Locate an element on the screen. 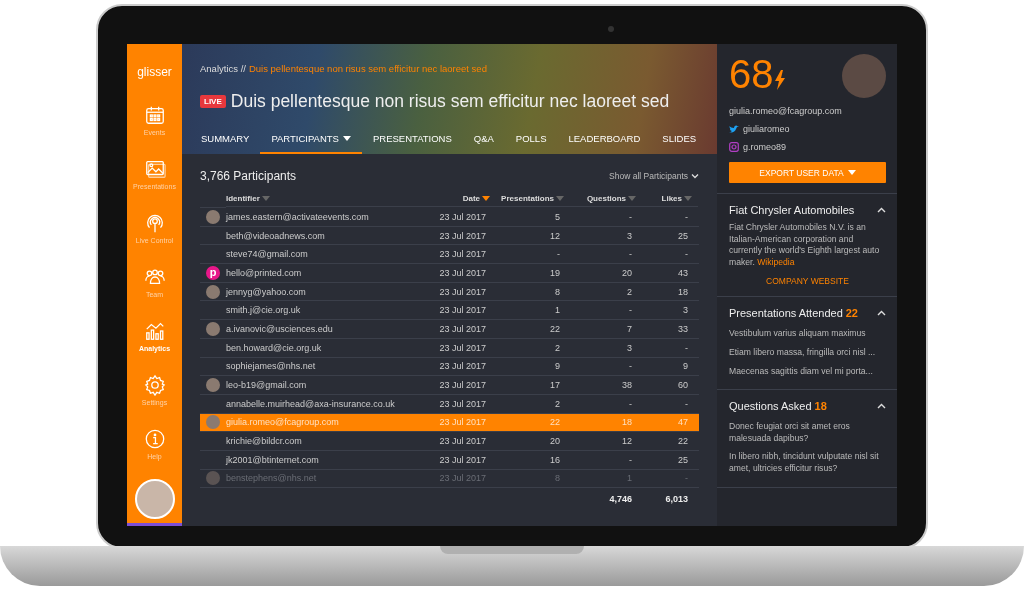 This screenshot has width=1024, height=591. table-cell-text: 5 is located at coordinates (557, 217).